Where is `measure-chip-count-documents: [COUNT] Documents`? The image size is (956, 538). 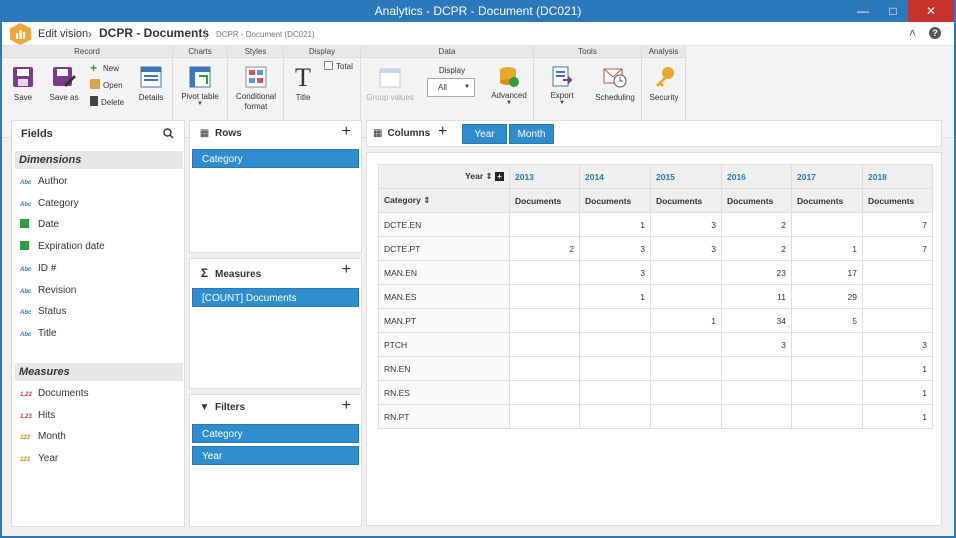
measure-chip-count-documents: [COUNT] Documents is located at coordinates (275, 297).